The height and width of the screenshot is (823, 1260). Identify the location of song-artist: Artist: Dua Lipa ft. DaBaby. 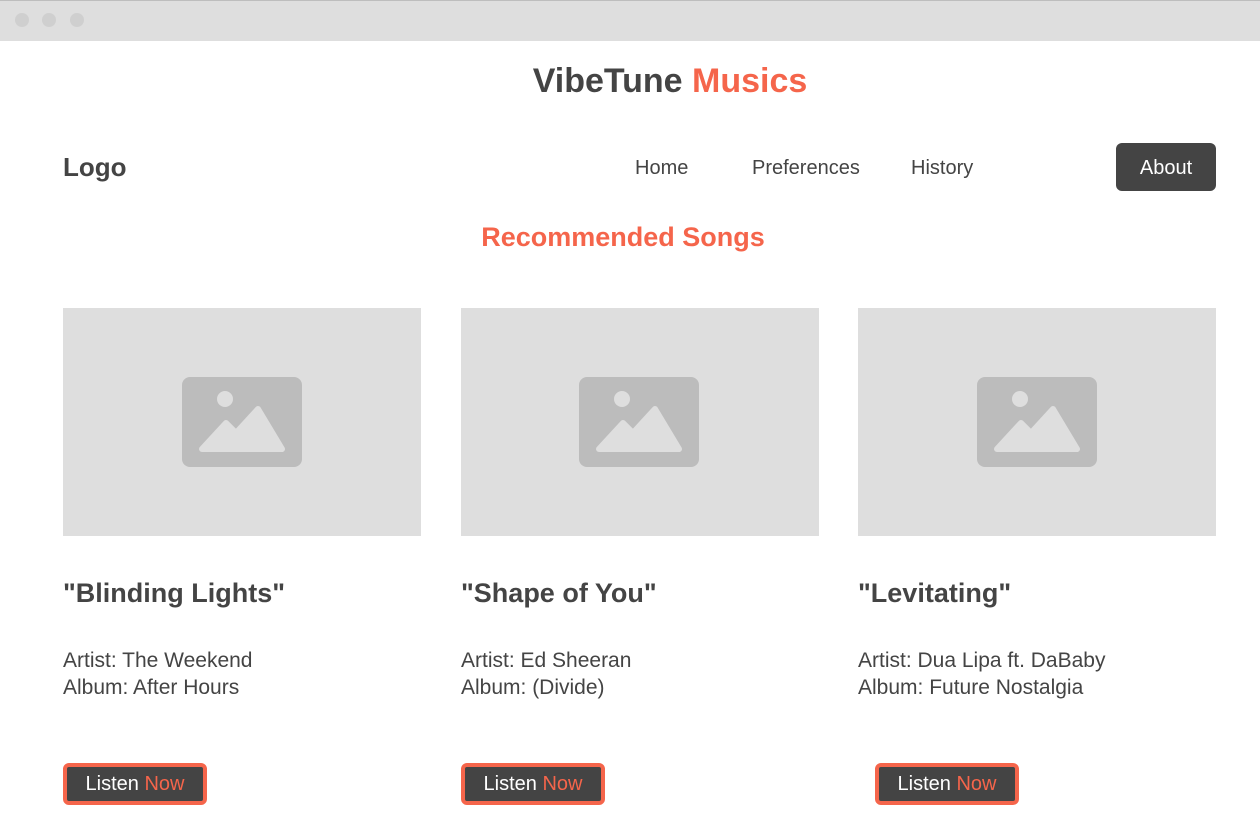
(982, 660).